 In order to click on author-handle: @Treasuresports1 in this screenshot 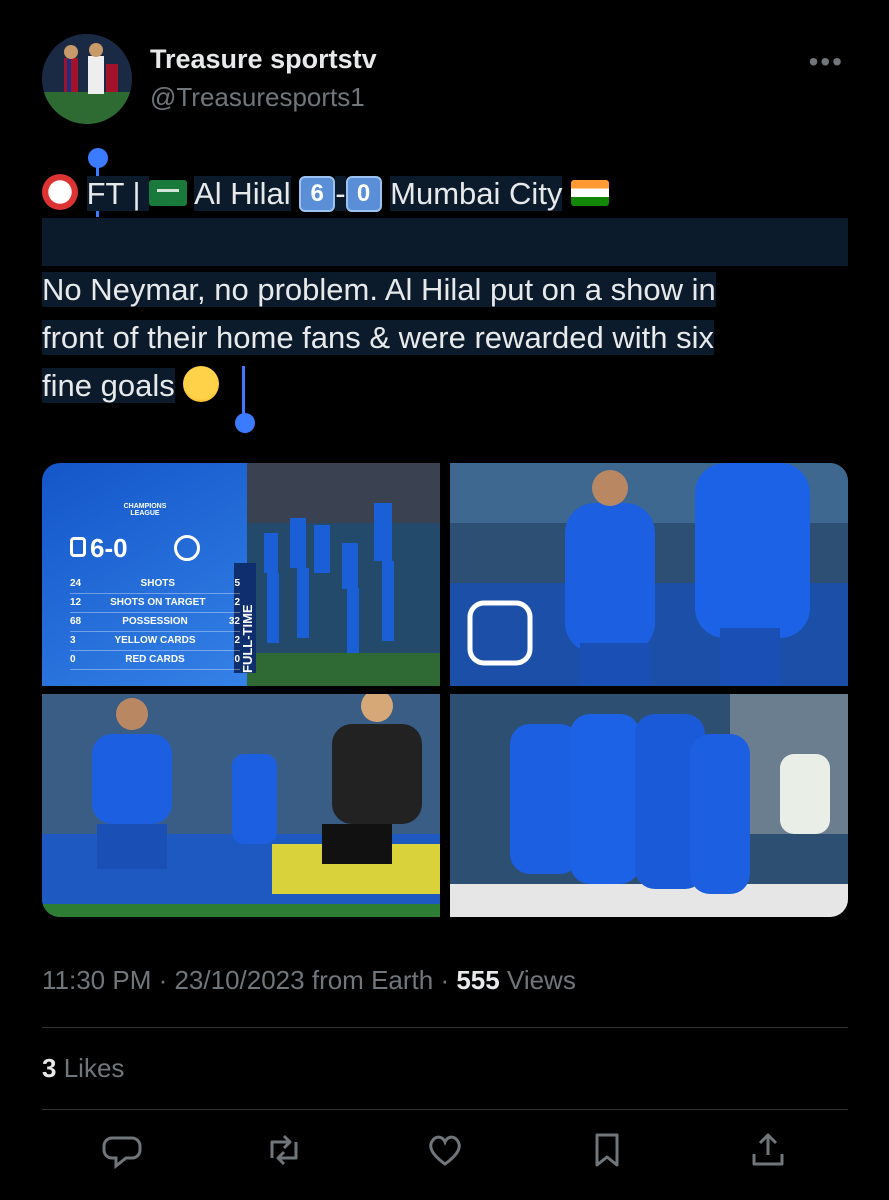, I will do `click(257, 97)`.